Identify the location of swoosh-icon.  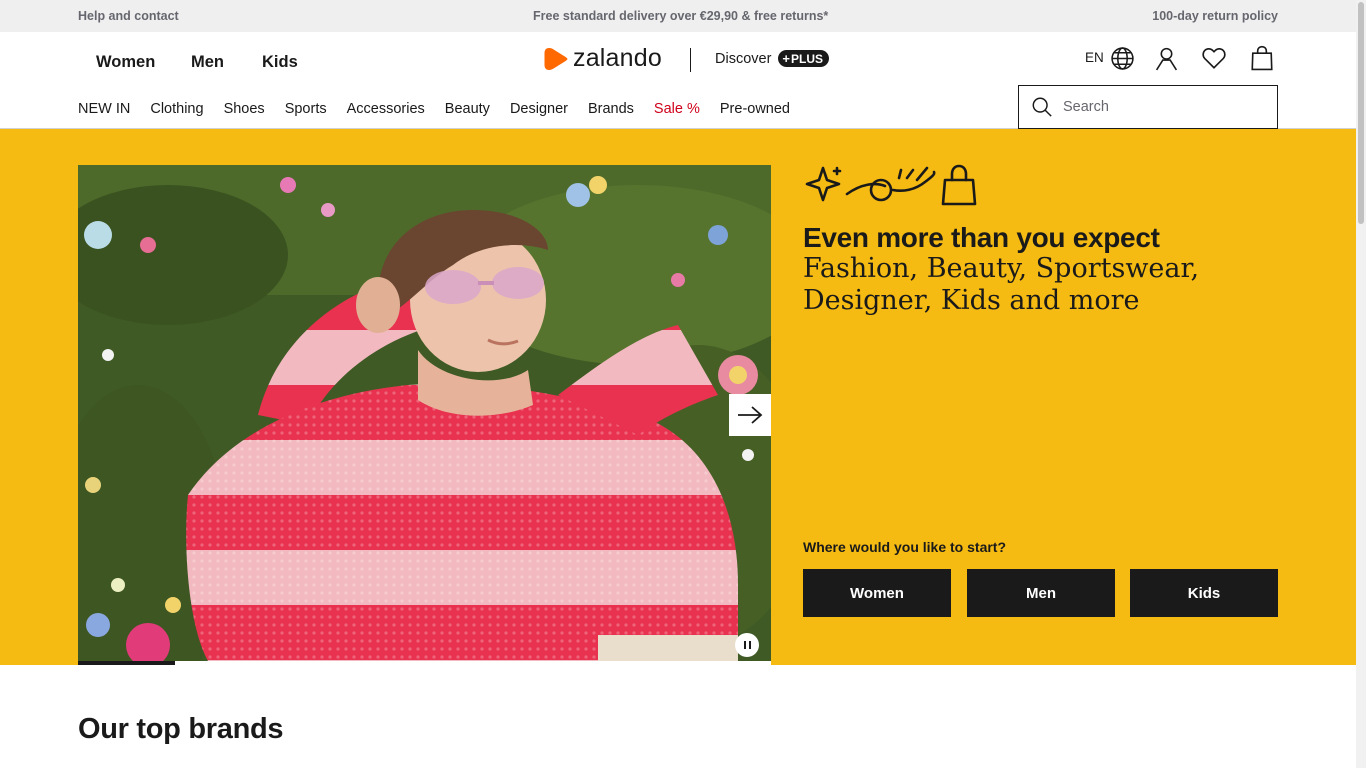
(866, 189).